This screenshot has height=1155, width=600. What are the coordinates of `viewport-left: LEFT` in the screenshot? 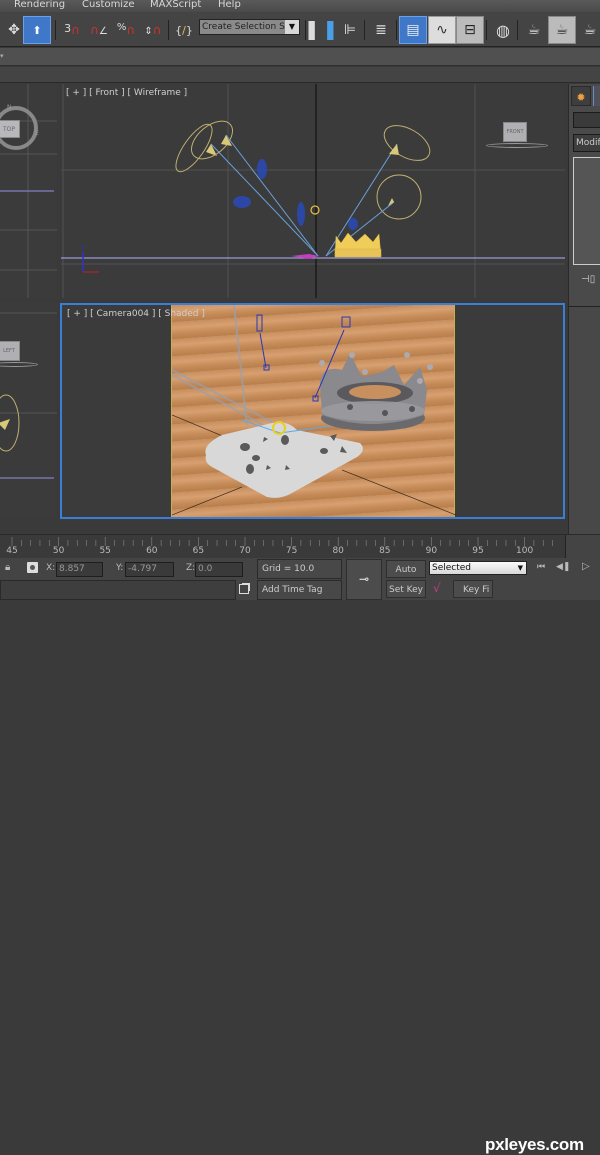 It's located at (28, 410).